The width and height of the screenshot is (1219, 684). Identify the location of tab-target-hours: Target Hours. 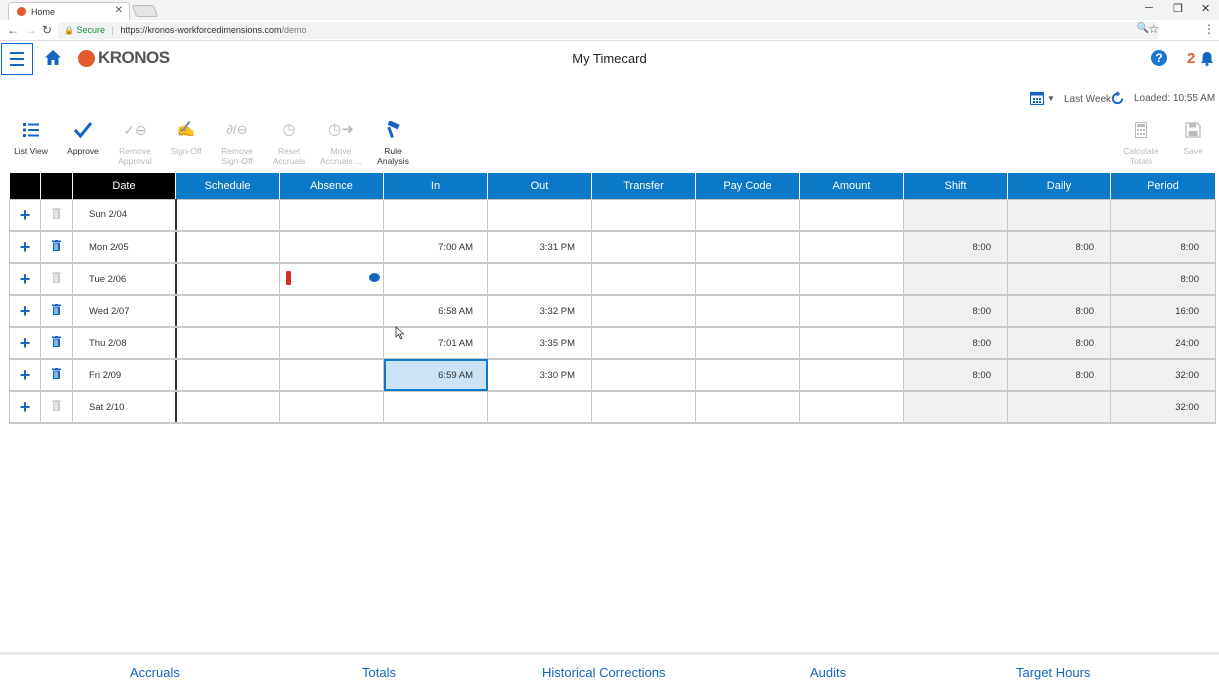
(1053, 672).